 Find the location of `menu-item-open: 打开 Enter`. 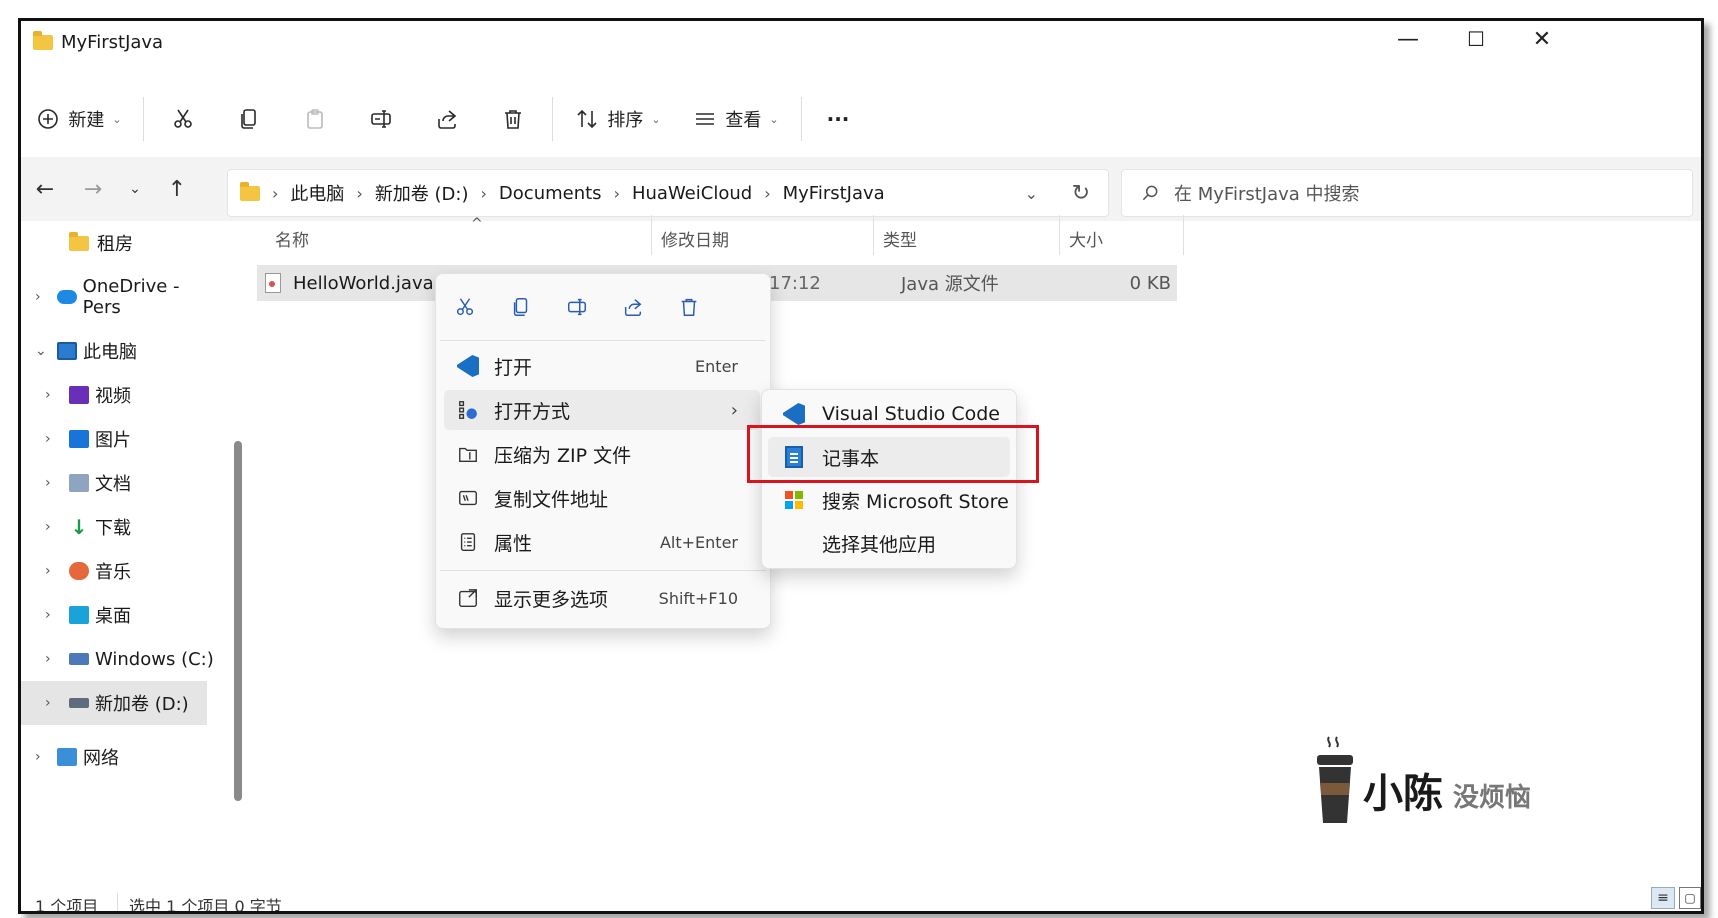

menu-item-open: 打开 Enter is located at coordinates (602, 366).